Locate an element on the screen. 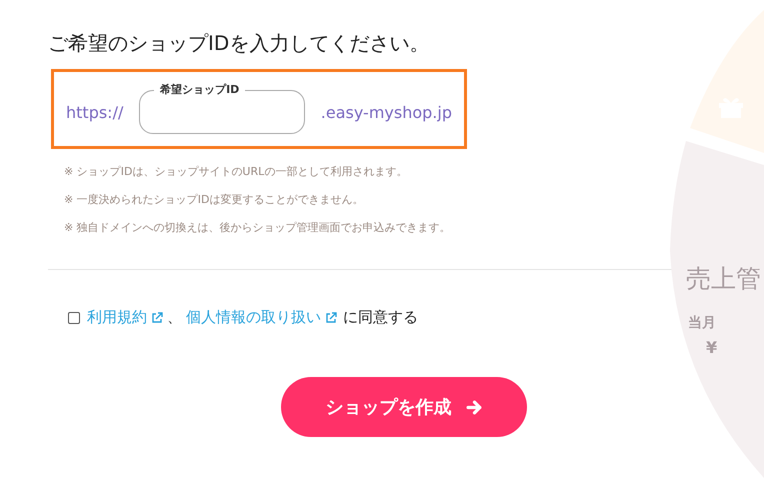 This screenshot has height=488, width=764. agree-checkbox is located at coordinates (74, 318).